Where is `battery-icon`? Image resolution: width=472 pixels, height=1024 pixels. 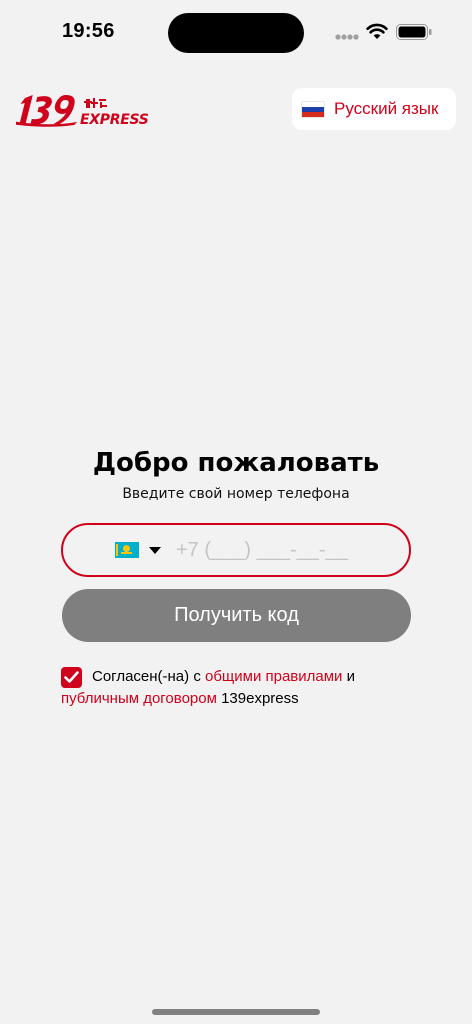 battery-icon is located at coordinates (414, 32).